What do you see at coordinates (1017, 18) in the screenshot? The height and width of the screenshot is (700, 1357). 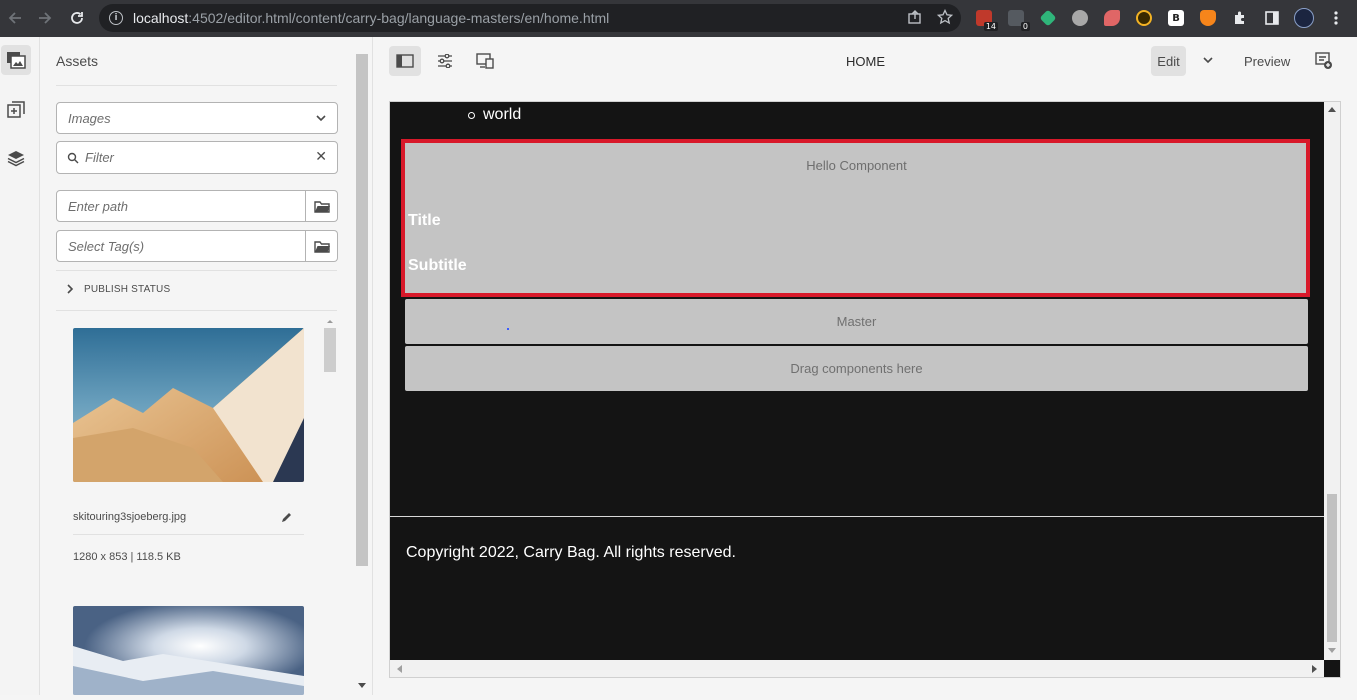 I see `ghostery-icon: 0` at bounding box center [1017, 18].